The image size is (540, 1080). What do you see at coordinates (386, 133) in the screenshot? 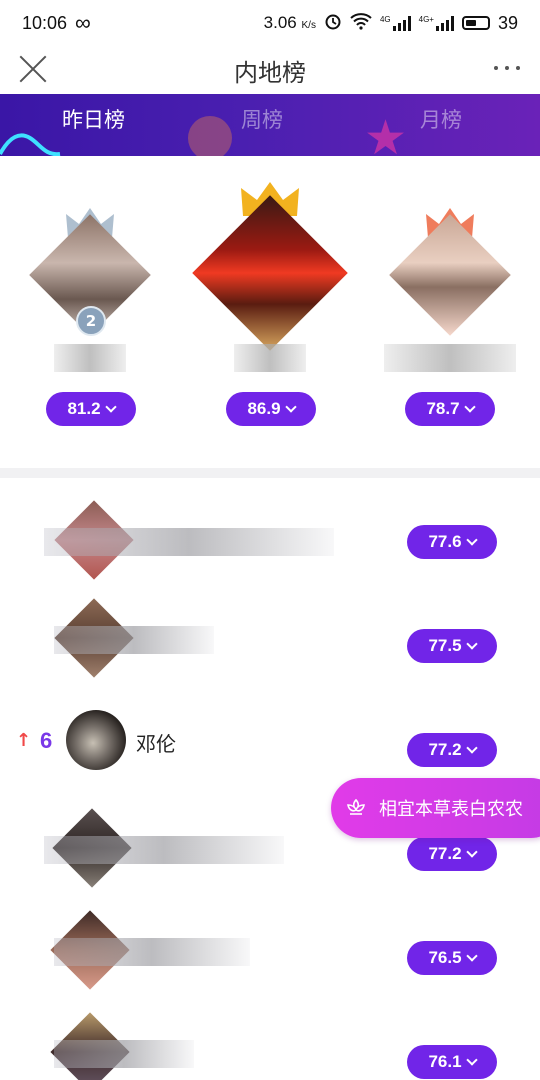
I see `star-decoration: ★` at bounding box center [386, 133].